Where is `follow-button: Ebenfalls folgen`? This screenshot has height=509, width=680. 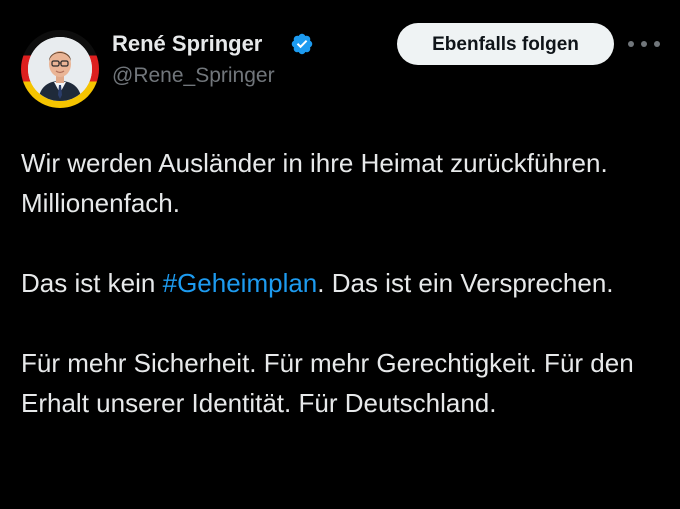
follow-button: Ebenfalls folgen is located at coordinates (505, 44).